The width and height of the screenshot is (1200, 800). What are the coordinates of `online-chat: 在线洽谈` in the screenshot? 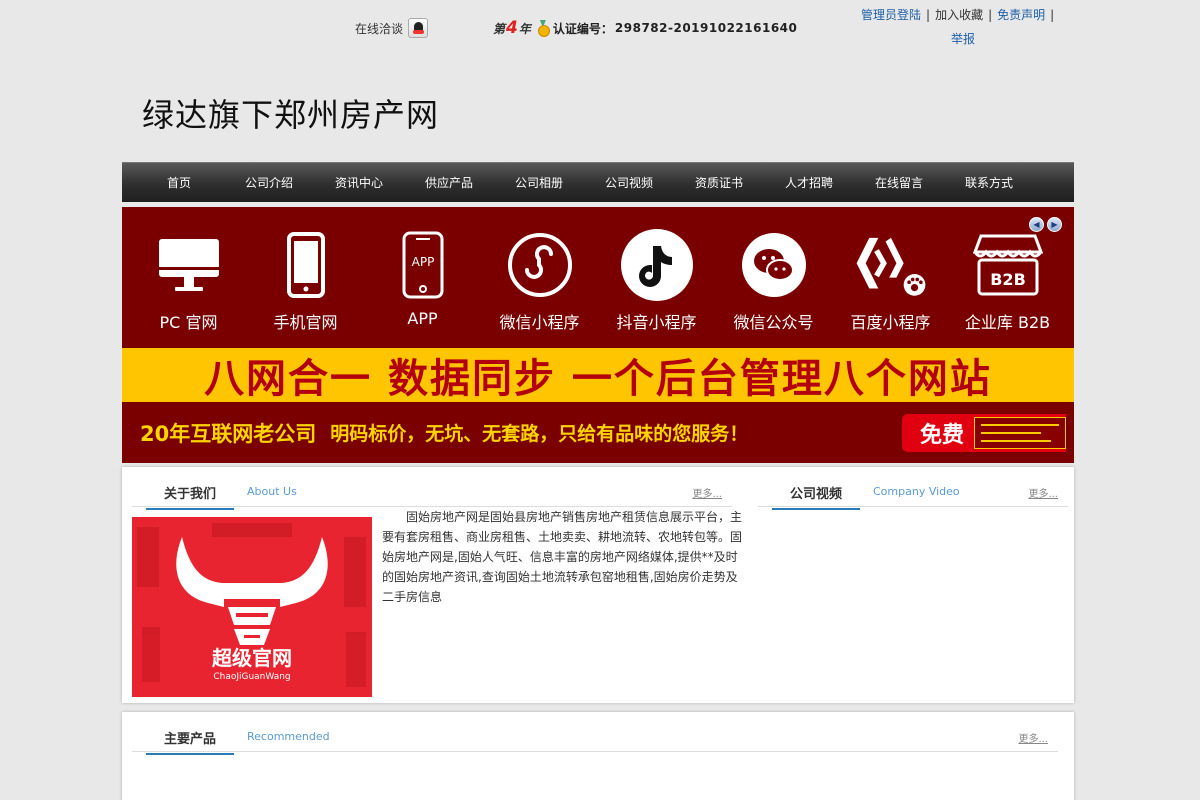 It's located at (392, 28).